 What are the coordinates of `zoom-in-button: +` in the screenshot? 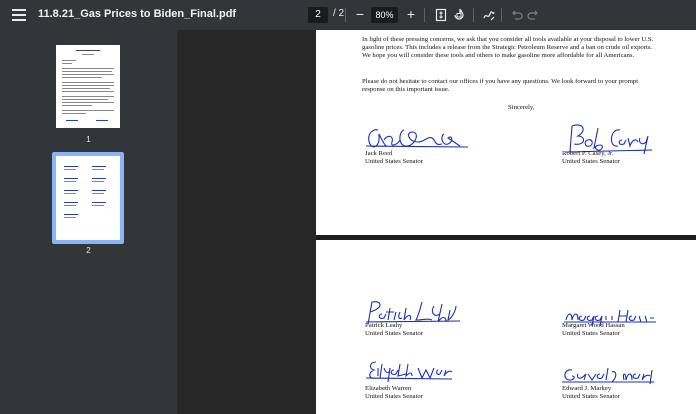 It's located at (411, 14).